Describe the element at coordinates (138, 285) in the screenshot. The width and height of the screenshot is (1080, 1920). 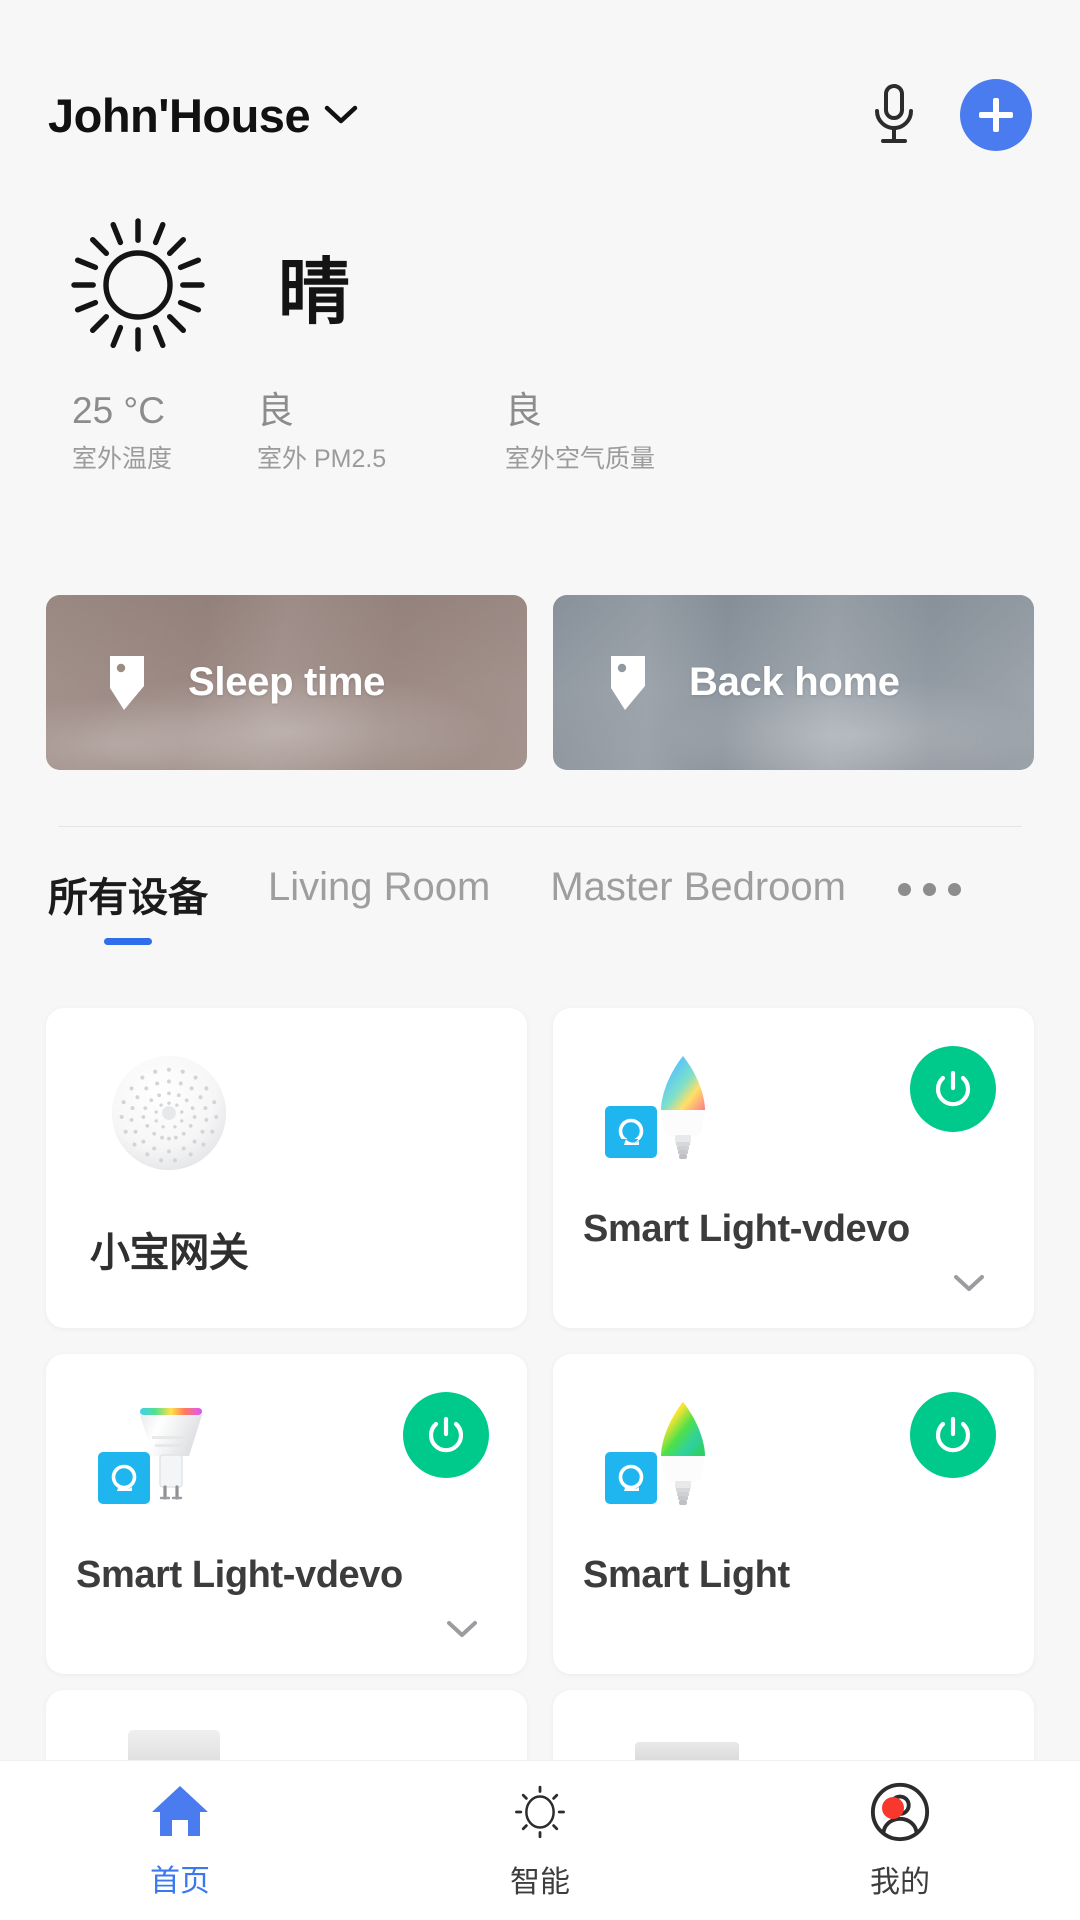
I see `sun-icon` at that location.